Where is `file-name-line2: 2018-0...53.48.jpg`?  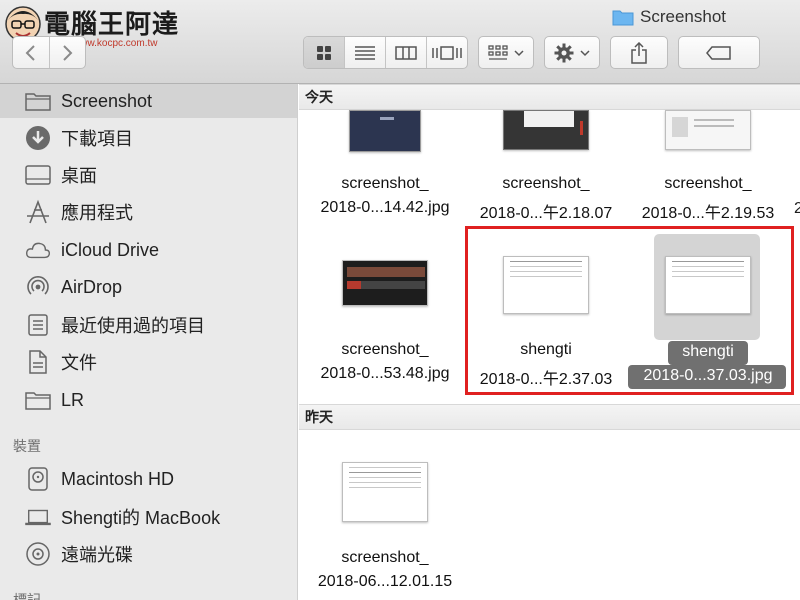 file-name-line2: 2018-0...53.48.jpg is located at coordinates (385, 373).